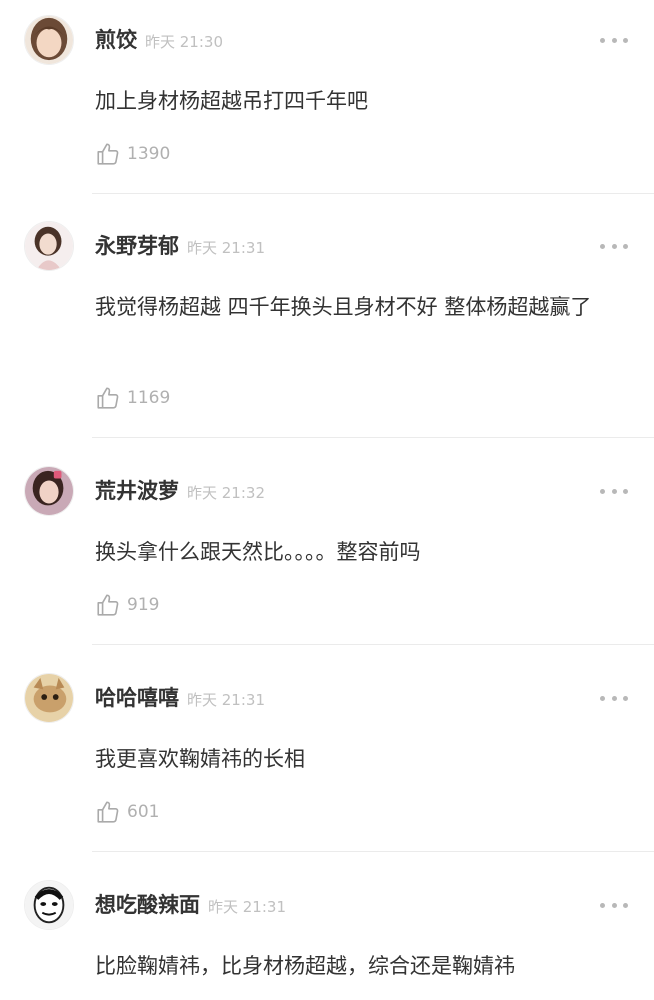  What do you see at coordinates (149, 398) in the screenshot?
I see `like-count: 1169` at bounding box center [149, 398].